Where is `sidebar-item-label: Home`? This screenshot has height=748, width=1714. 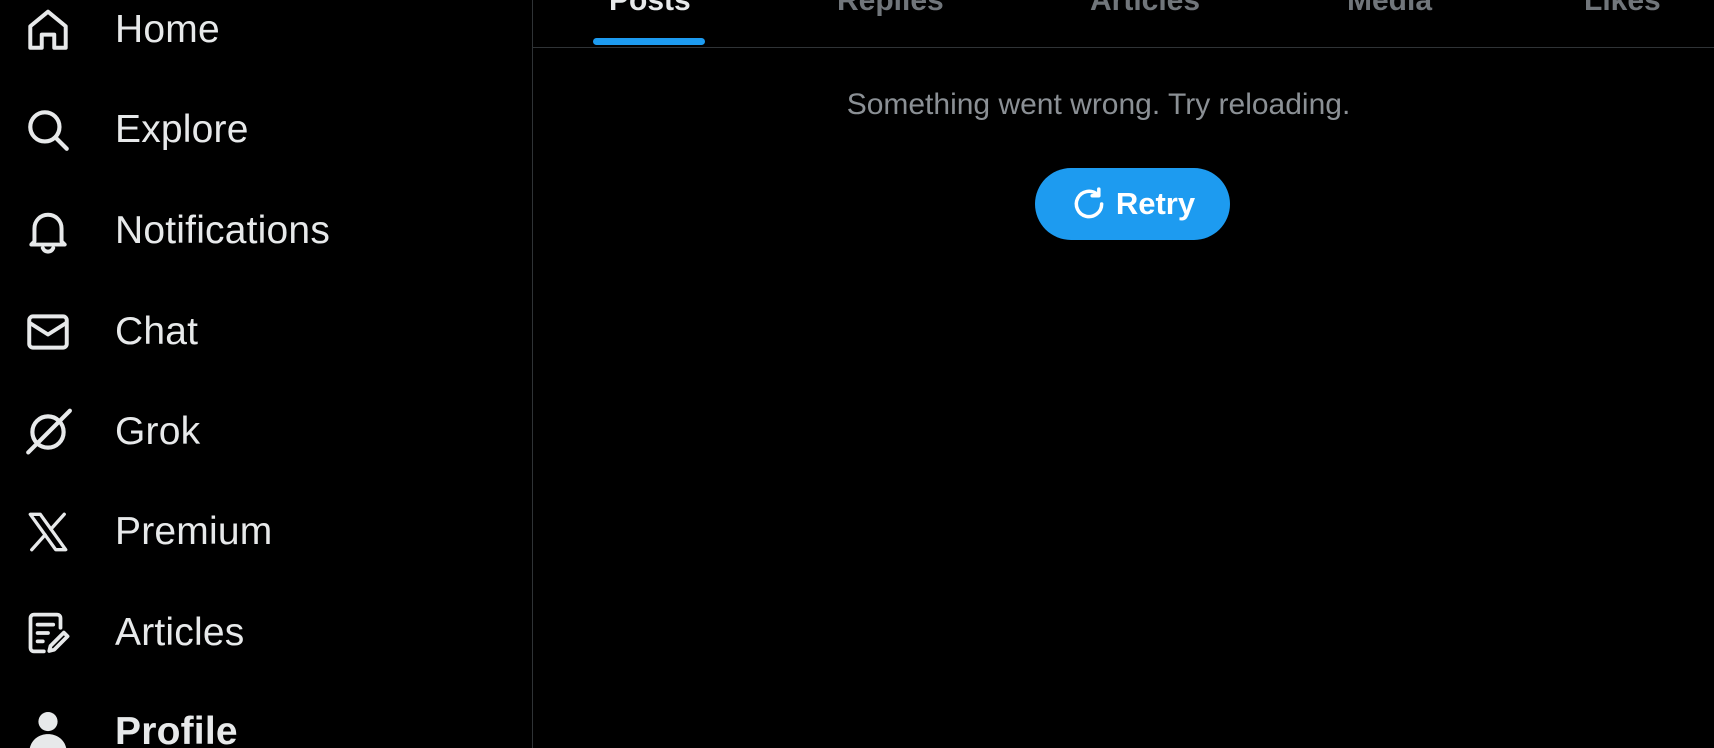 sidebar-item-label: Home is located at coordinates (167, 29).